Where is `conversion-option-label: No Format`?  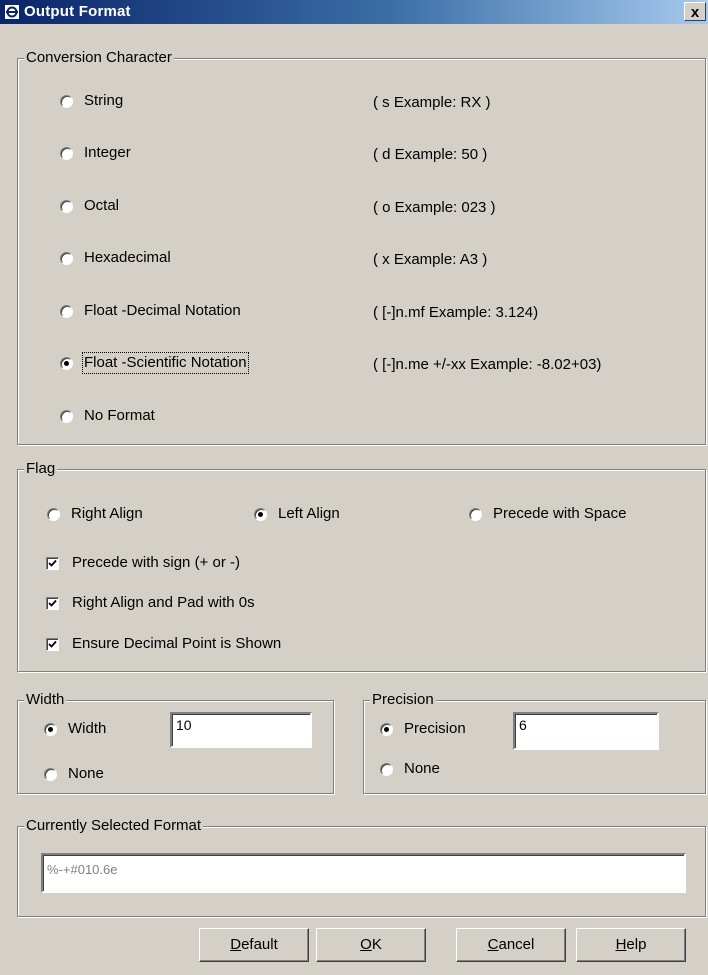
conversion-option-label: No Format is located at coordinates (119, 416).